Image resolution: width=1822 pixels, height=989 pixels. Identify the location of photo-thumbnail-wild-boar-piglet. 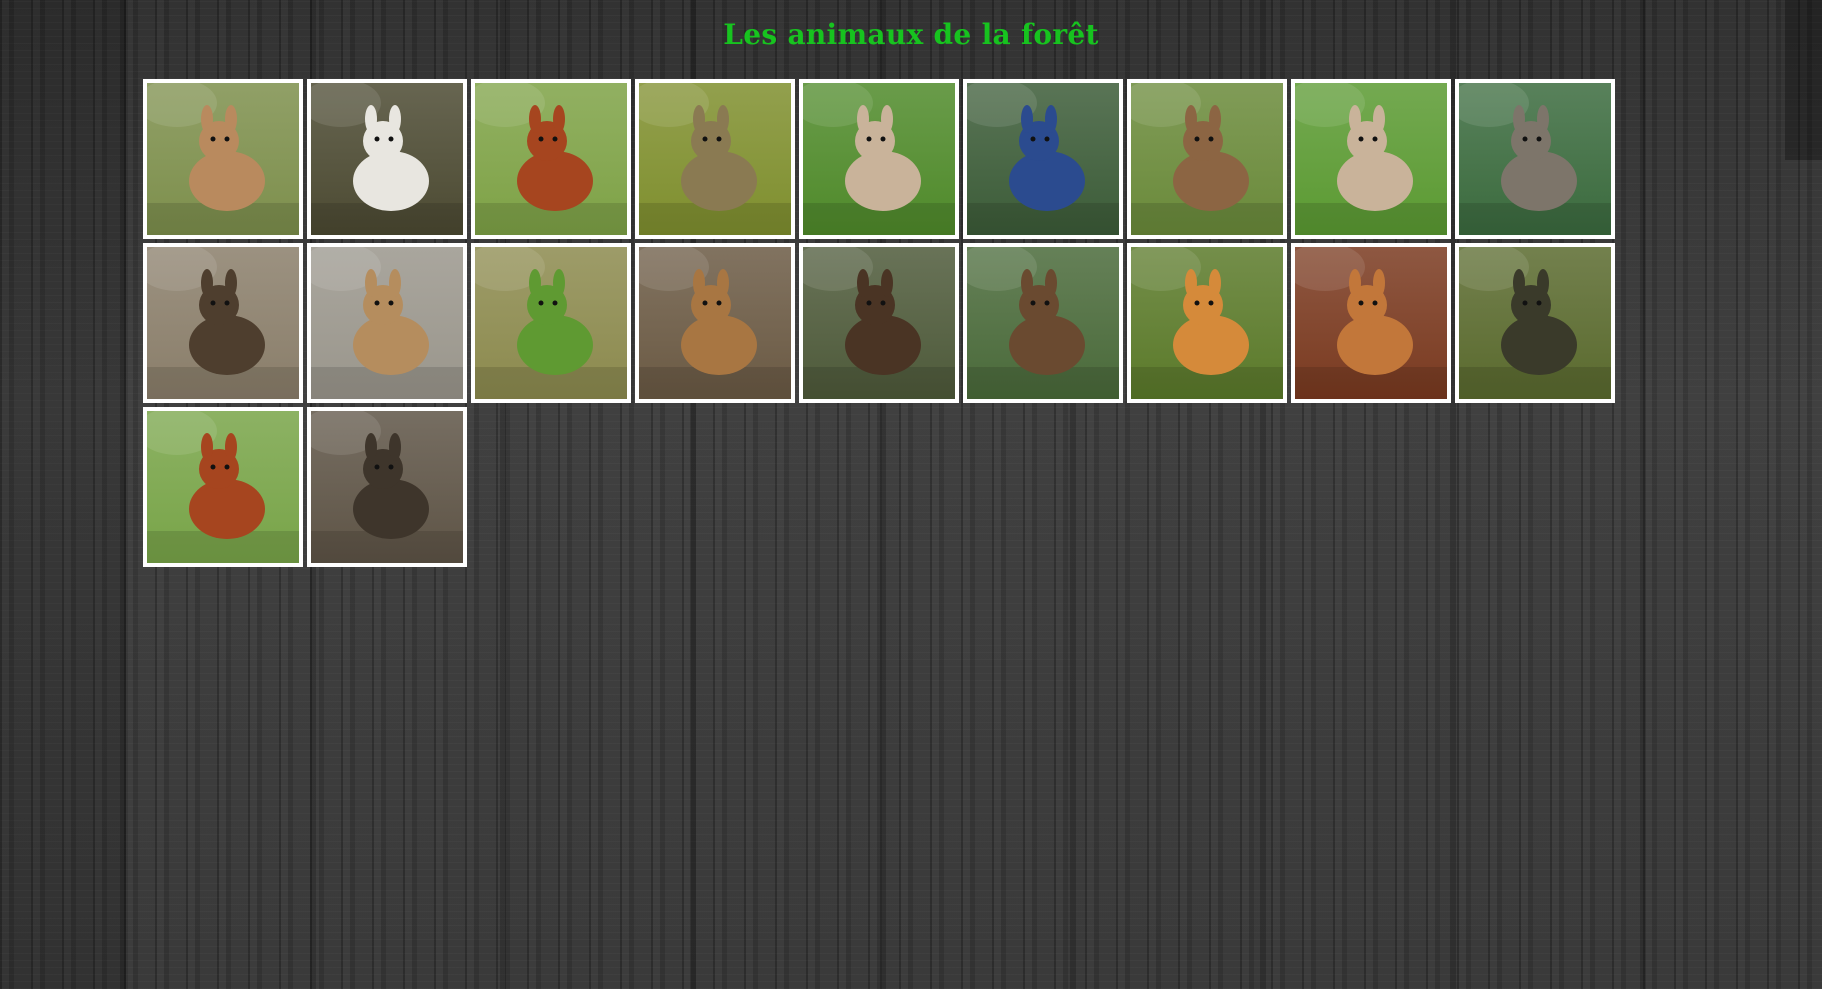
(715, 323).